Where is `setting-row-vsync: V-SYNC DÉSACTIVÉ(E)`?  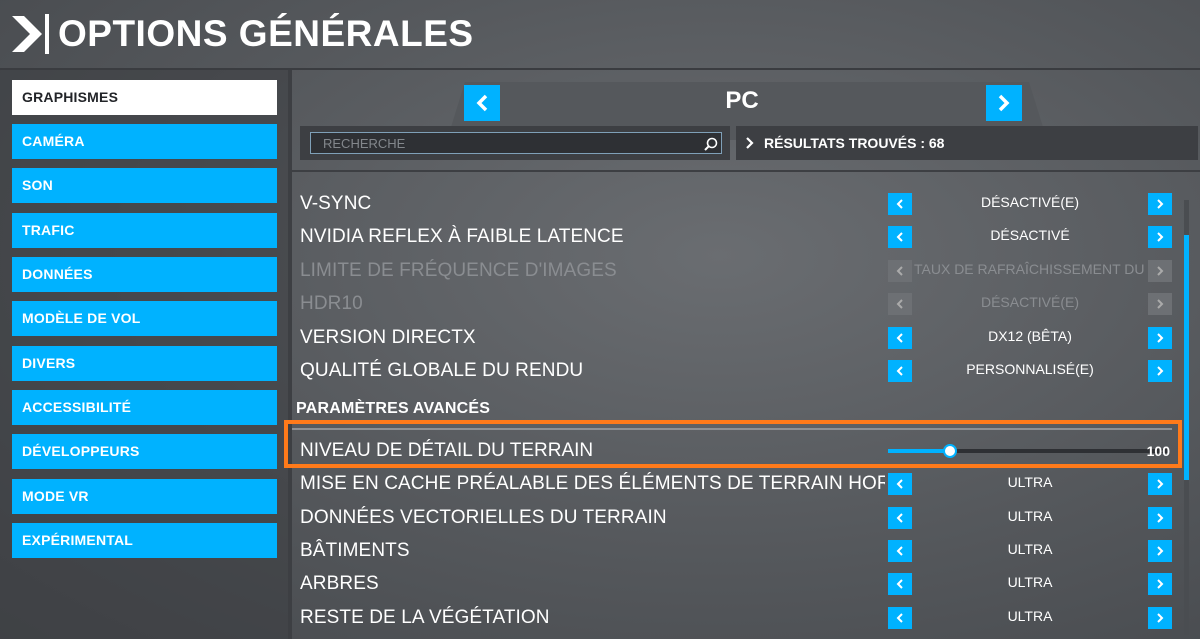
setting-row-vsync: V-SYNC DÉSACTIVÉ(E) is located at coordinates (732, 203).